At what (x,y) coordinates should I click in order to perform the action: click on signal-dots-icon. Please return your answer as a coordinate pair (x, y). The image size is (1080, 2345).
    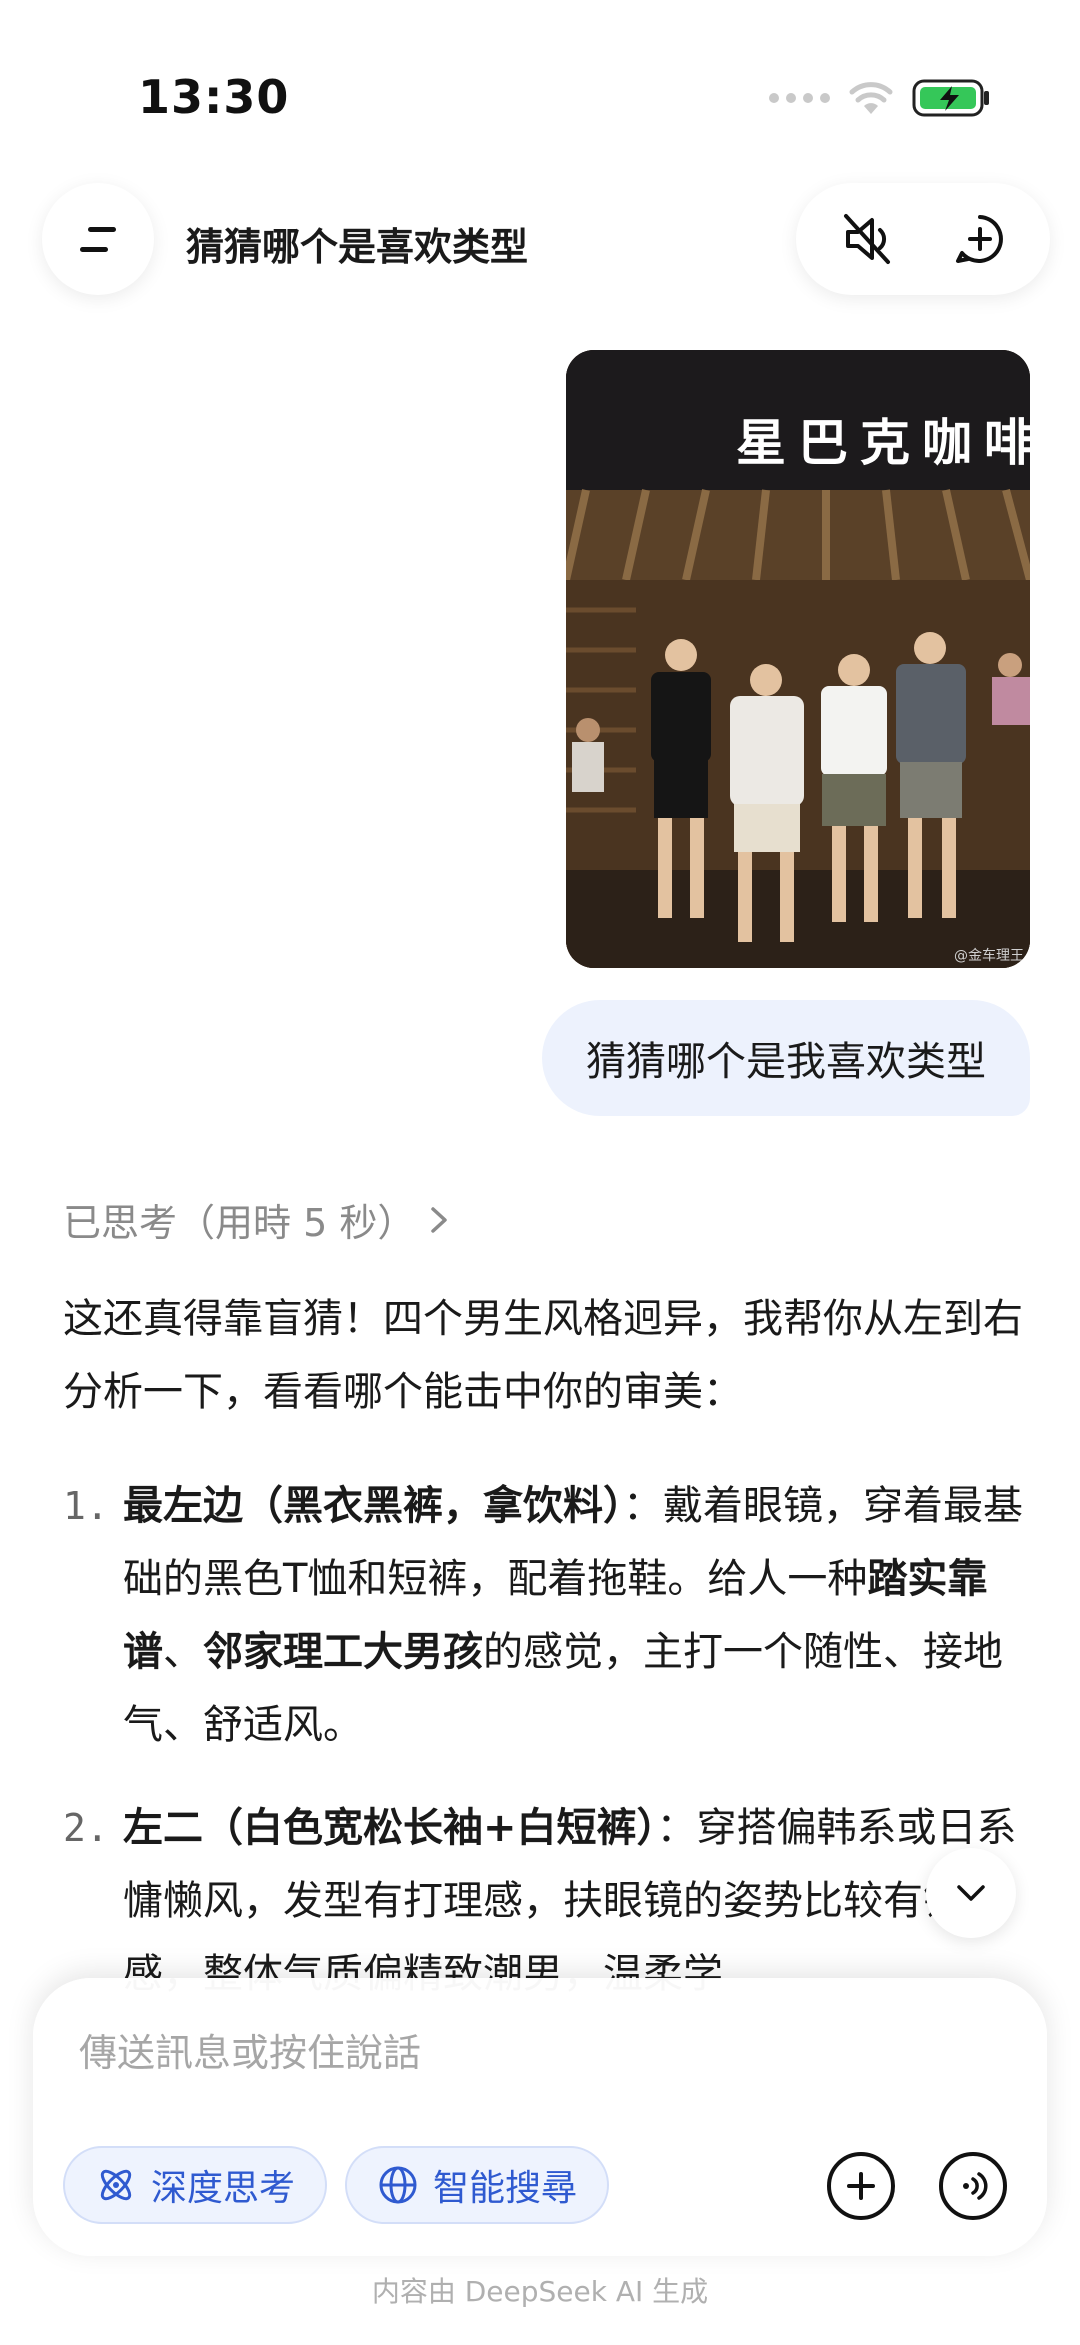
    Looking at the image, I should click on (799, 98).